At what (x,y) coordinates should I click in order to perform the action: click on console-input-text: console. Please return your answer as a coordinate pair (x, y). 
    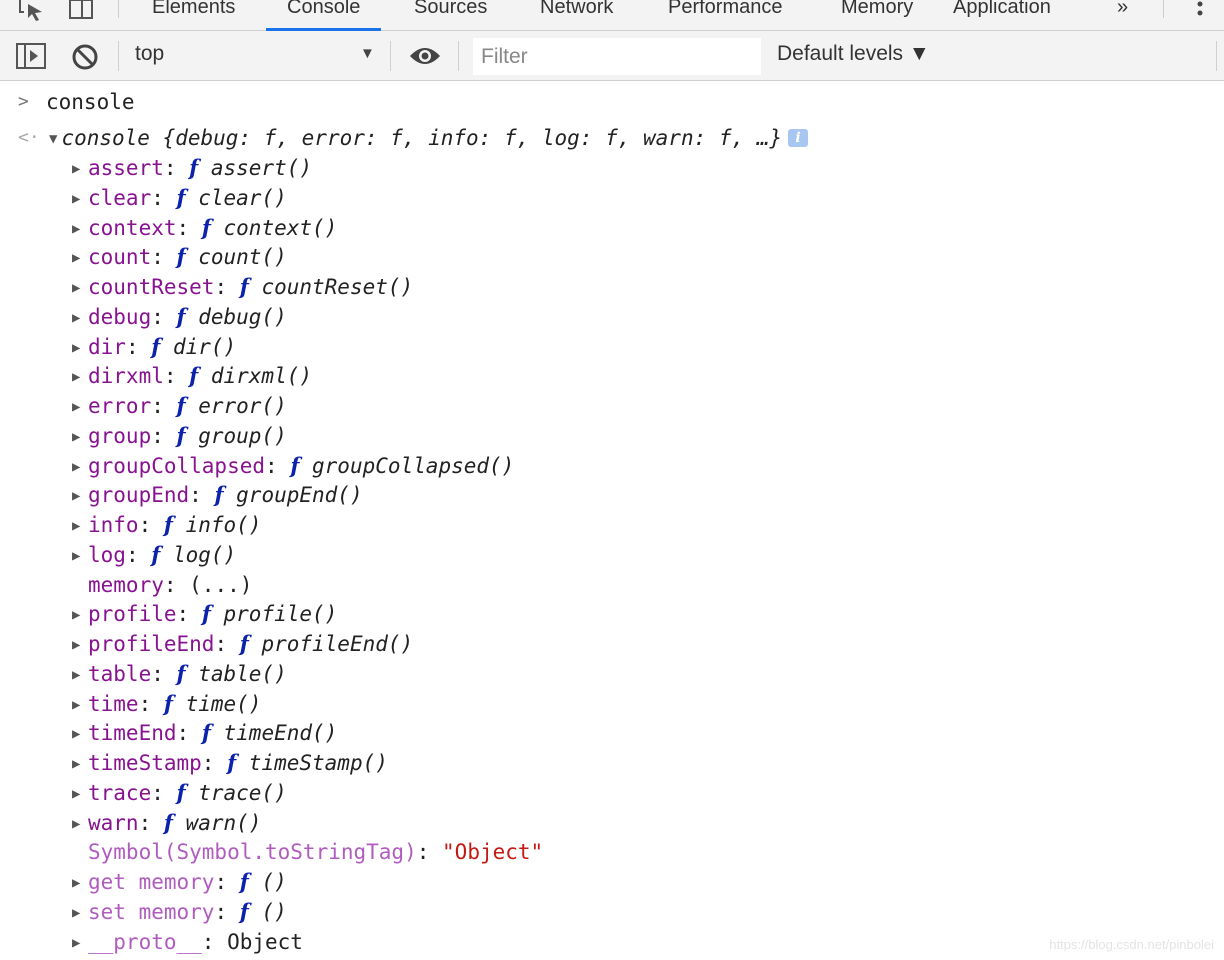
    Looking at the image, I should click on (90, 102).